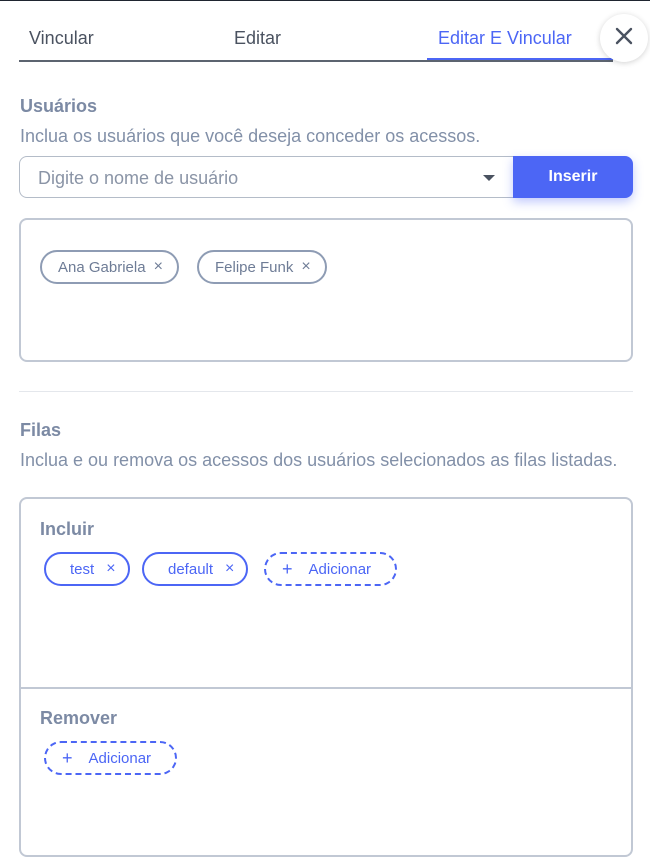 The height and width of the screenshot is (857, 650). I want to click on include-title: Incluir, so click(67, 529).